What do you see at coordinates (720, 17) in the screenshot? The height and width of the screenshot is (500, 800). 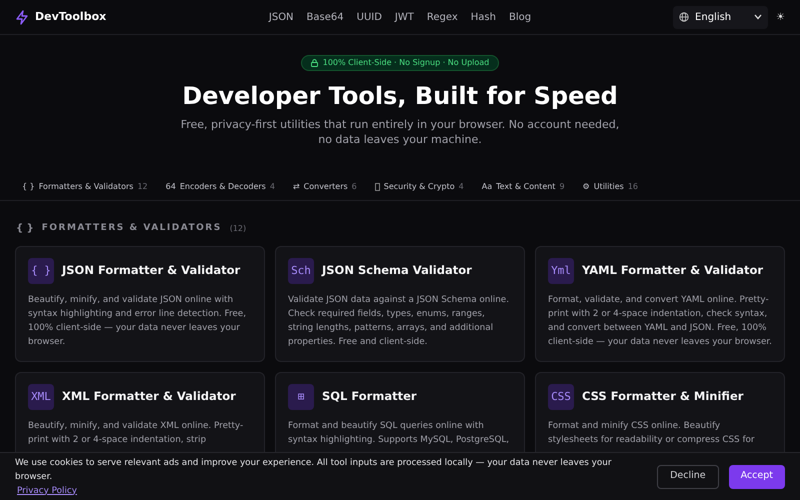 I see `language-select: English` at bounding box center [720, 17].